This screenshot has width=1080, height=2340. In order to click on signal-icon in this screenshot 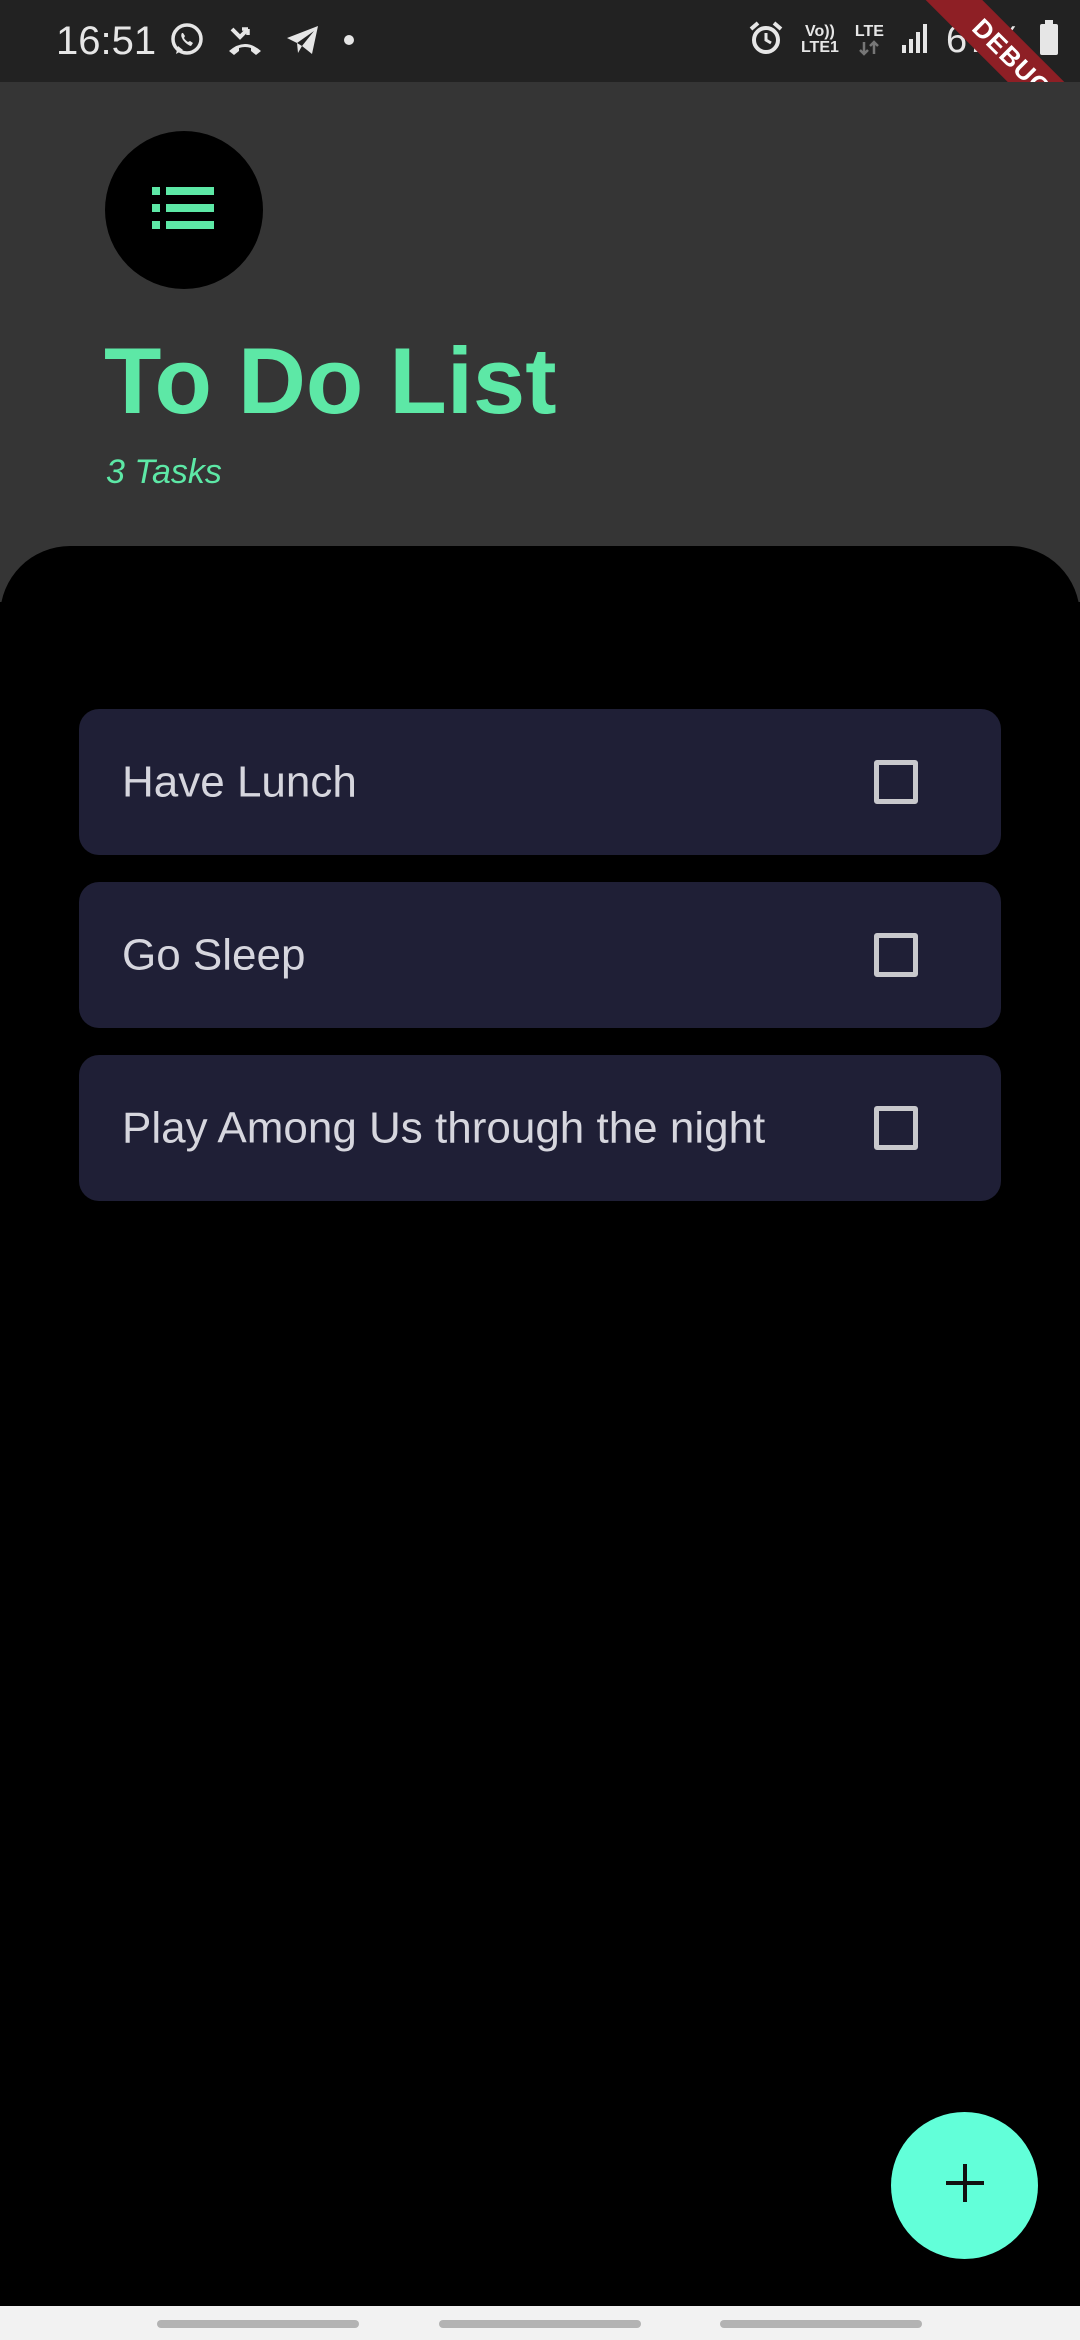, I will do `click(915, 40)`.